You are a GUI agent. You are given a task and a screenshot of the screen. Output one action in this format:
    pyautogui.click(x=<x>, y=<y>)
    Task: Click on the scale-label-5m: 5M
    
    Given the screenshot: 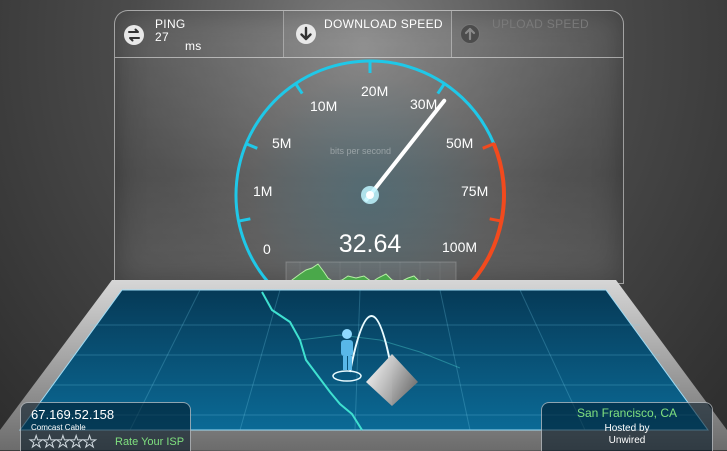 What is the action you would take?
    pyautogui.click(x=282, y=143)
    